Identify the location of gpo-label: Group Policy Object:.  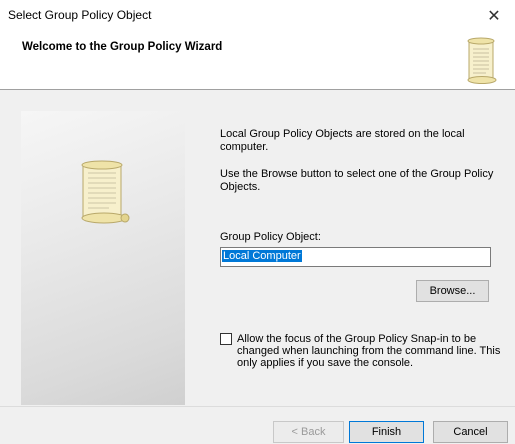
(270, 237).